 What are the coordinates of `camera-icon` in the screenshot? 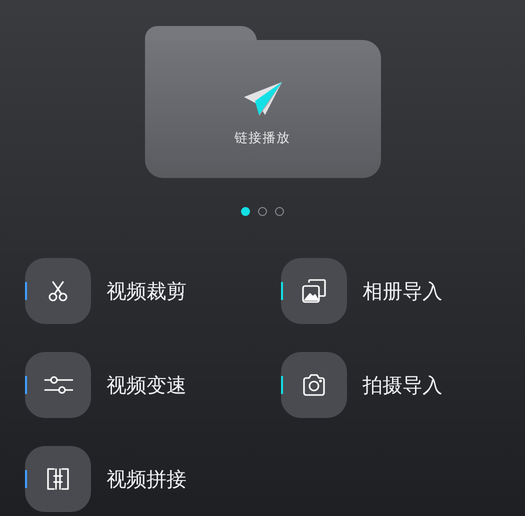 It's located at (313, 385).